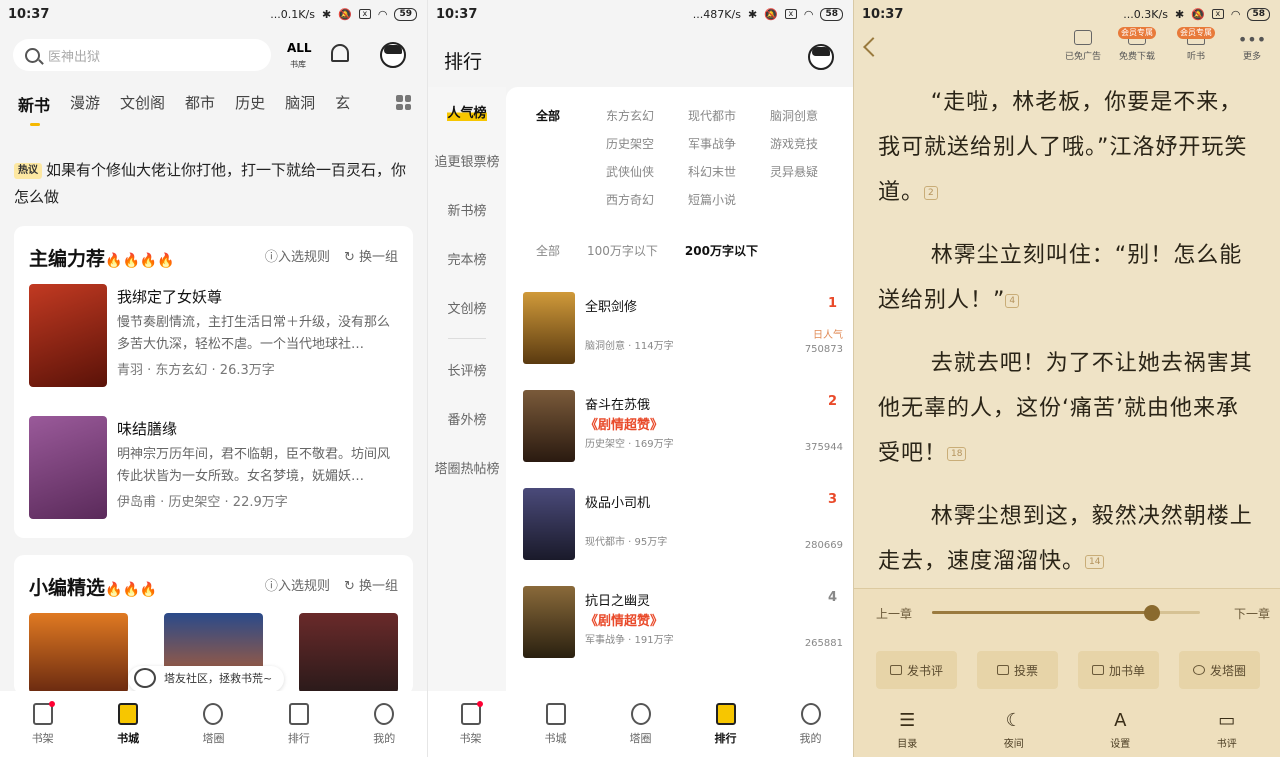 The height and width of the screenshot is (757, 1280). What do you see at coordinates (1137, 44) in the screenshot?
I see `download-button: 会员专属 免费下载` at bounding box center [1137, 44].